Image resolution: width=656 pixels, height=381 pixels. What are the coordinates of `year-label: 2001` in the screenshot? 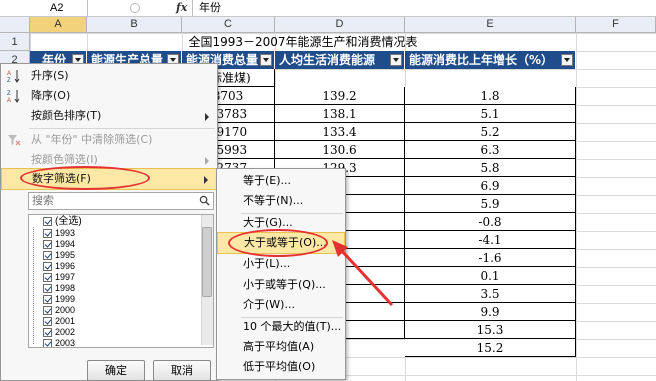 It's located at (65, 321).